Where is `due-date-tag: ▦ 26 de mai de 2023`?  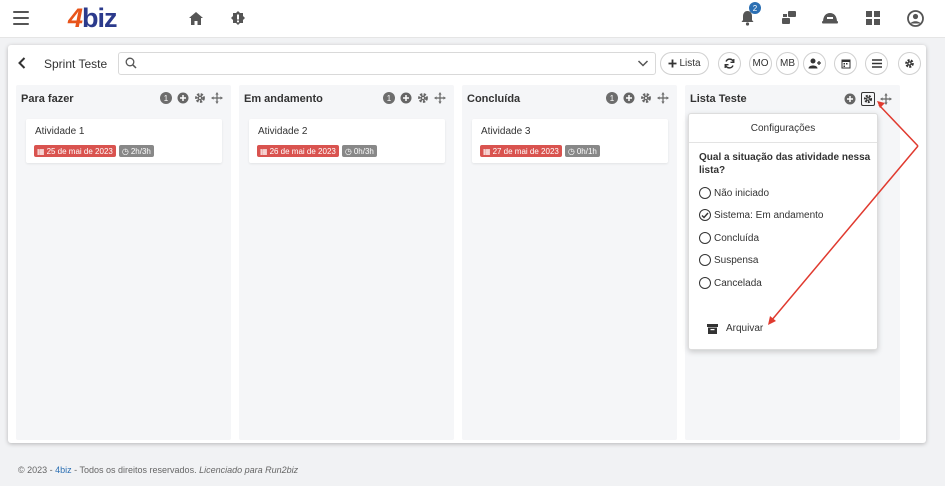 due-date-tag: ▦ 26 de mai de 2023 is located at coordinates (298, 151).